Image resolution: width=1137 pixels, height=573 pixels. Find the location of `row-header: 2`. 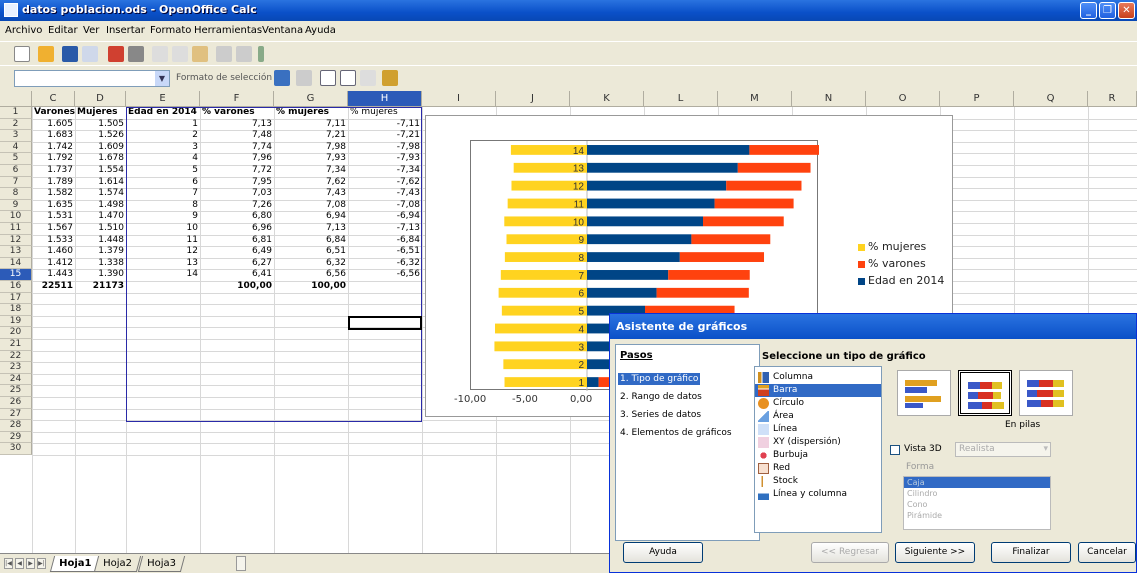

row-header: 2 is located at coordinates (16, 124).